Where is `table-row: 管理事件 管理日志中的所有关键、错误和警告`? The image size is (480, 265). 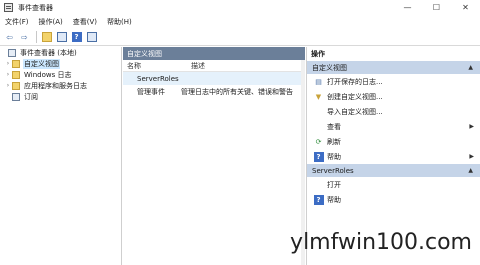 table-row: 管理事件 管理日志中的所有关键、错误和警告 is located at coordinates (214, 91).